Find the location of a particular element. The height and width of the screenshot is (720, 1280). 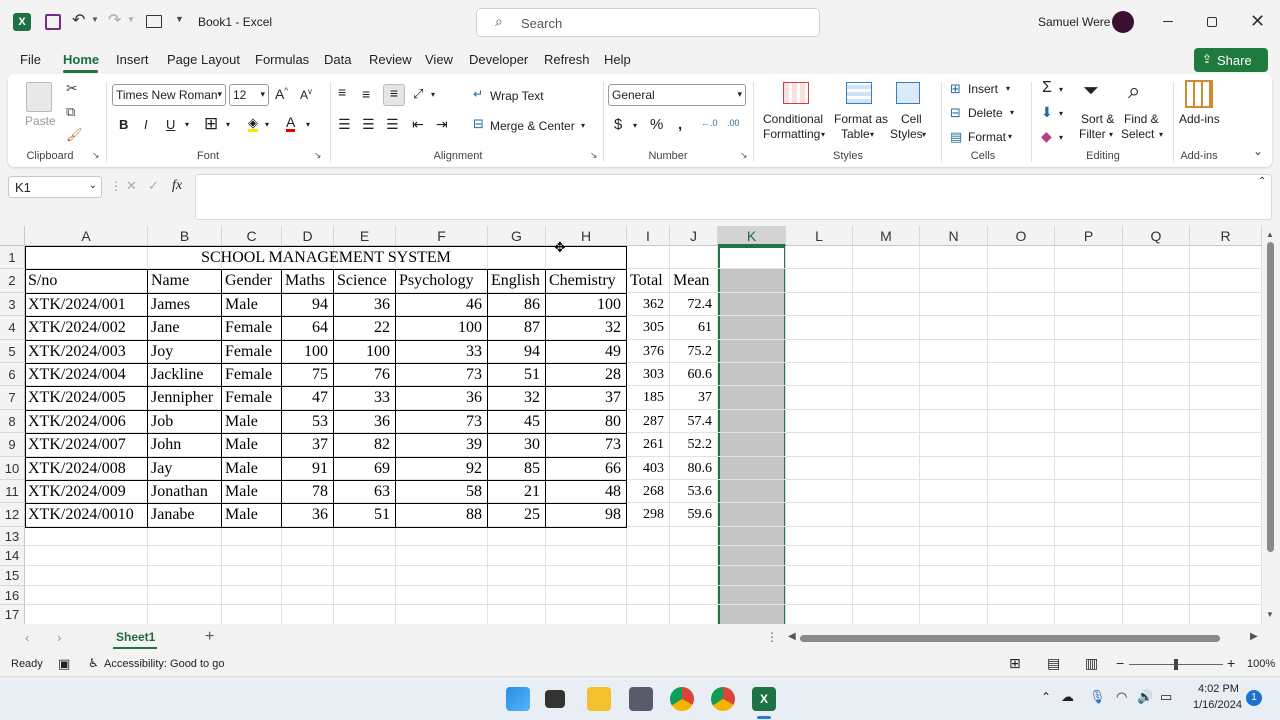

zoom-in-icon: + is located at coordinates (1231, 663).